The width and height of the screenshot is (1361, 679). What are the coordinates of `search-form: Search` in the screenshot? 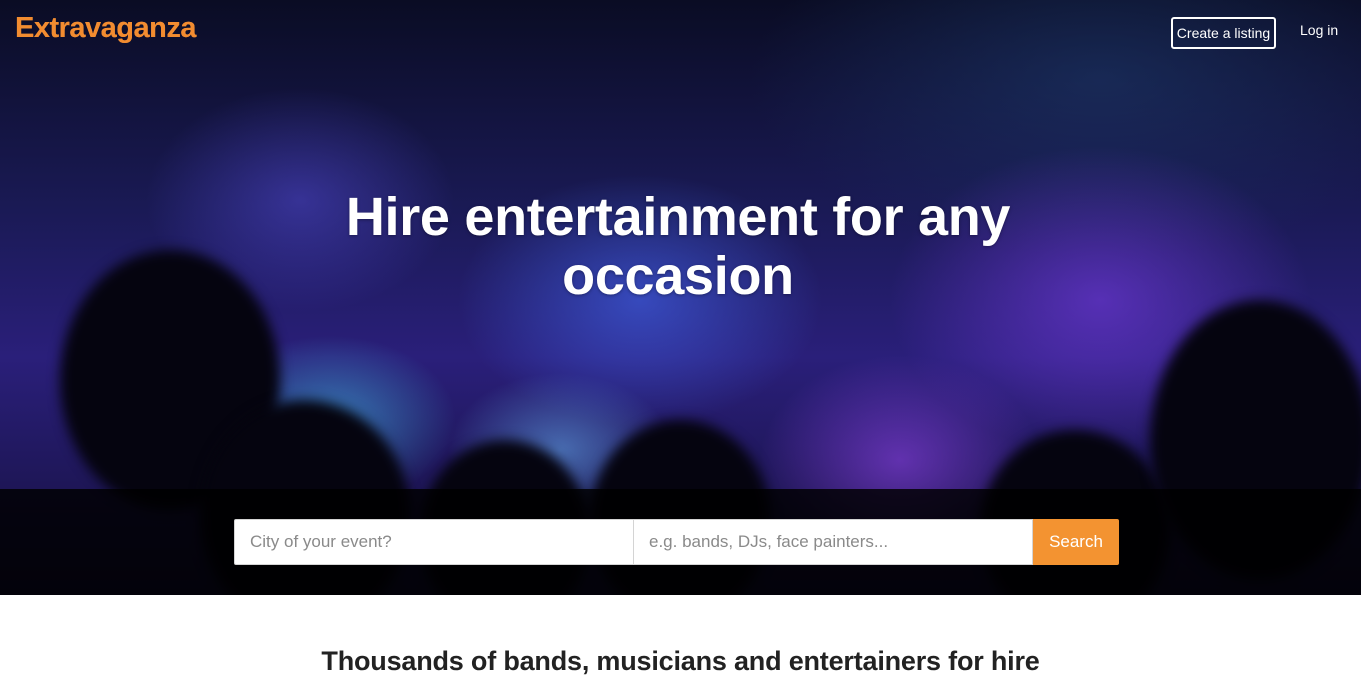 It's located at (676, 542).